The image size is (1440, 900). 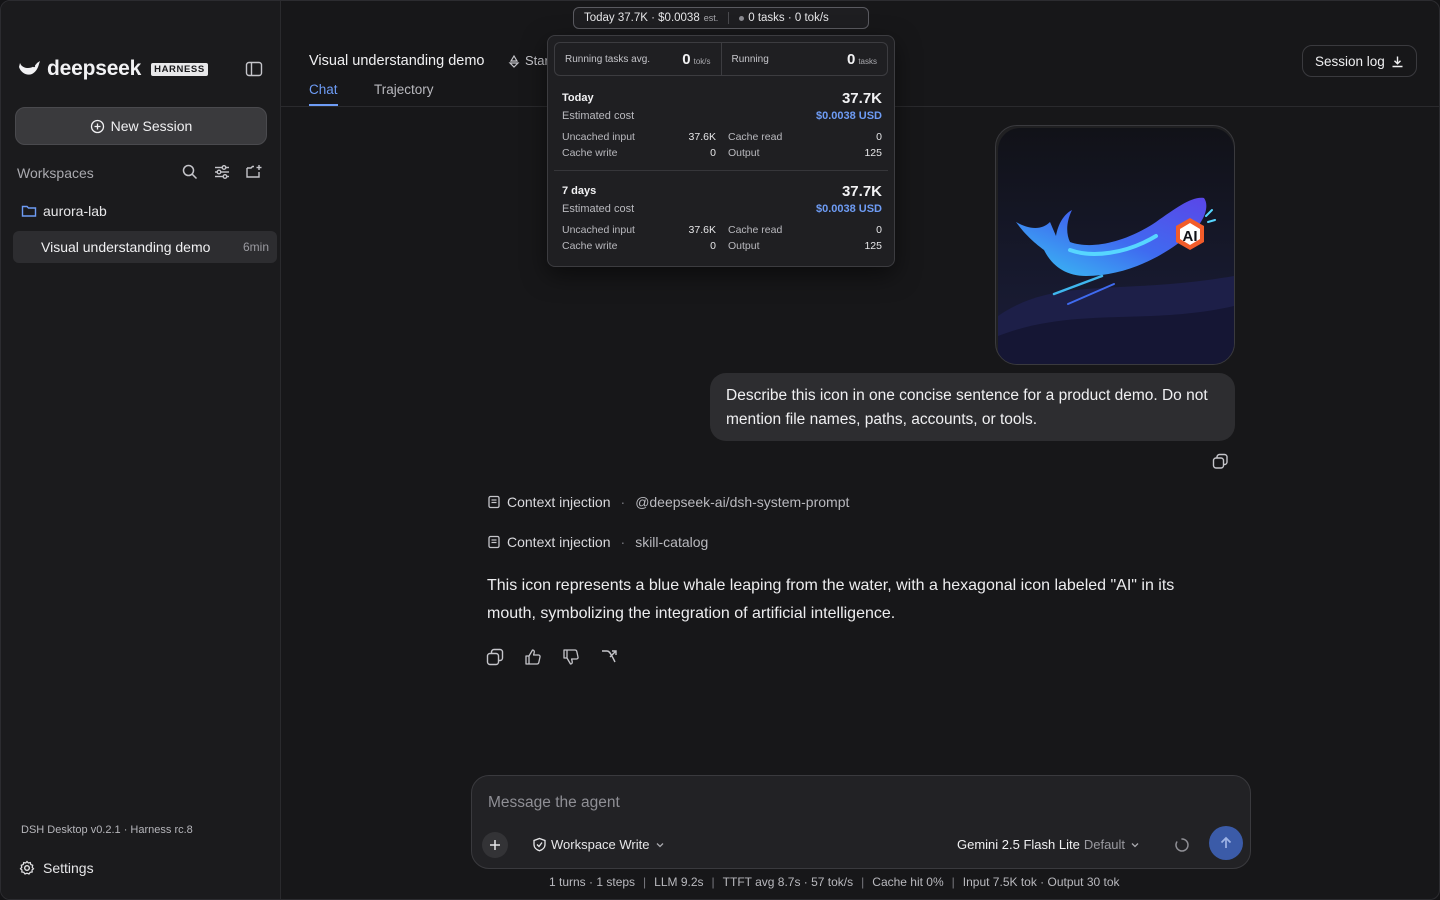 What do you see at coordinates (848, 116) in the screenshot?
I see `block-cost: $0.0038 USD` at bounding box center [848, 116].